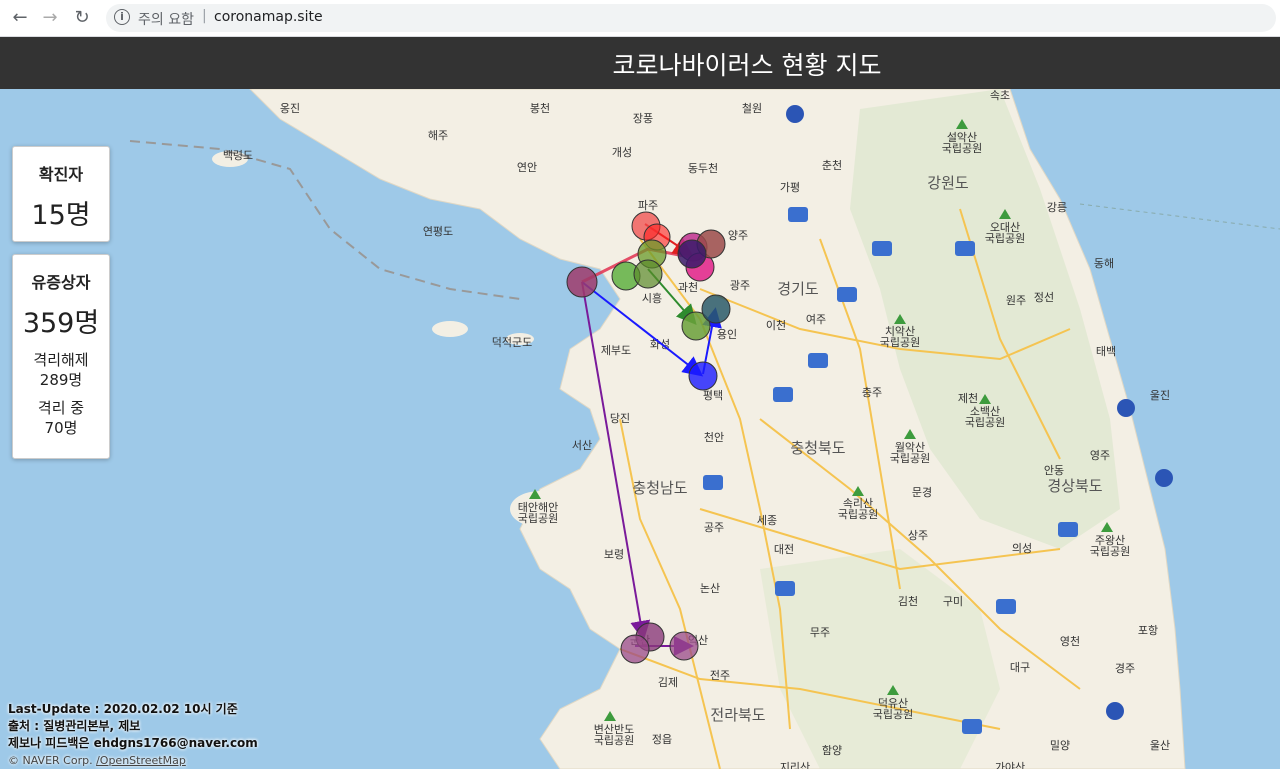  What do you see at coordinates (74, 726) in the screenshot?
I see `data-source: 출처 : 질병관리본부, 제보` at bounding box center [74, 726].